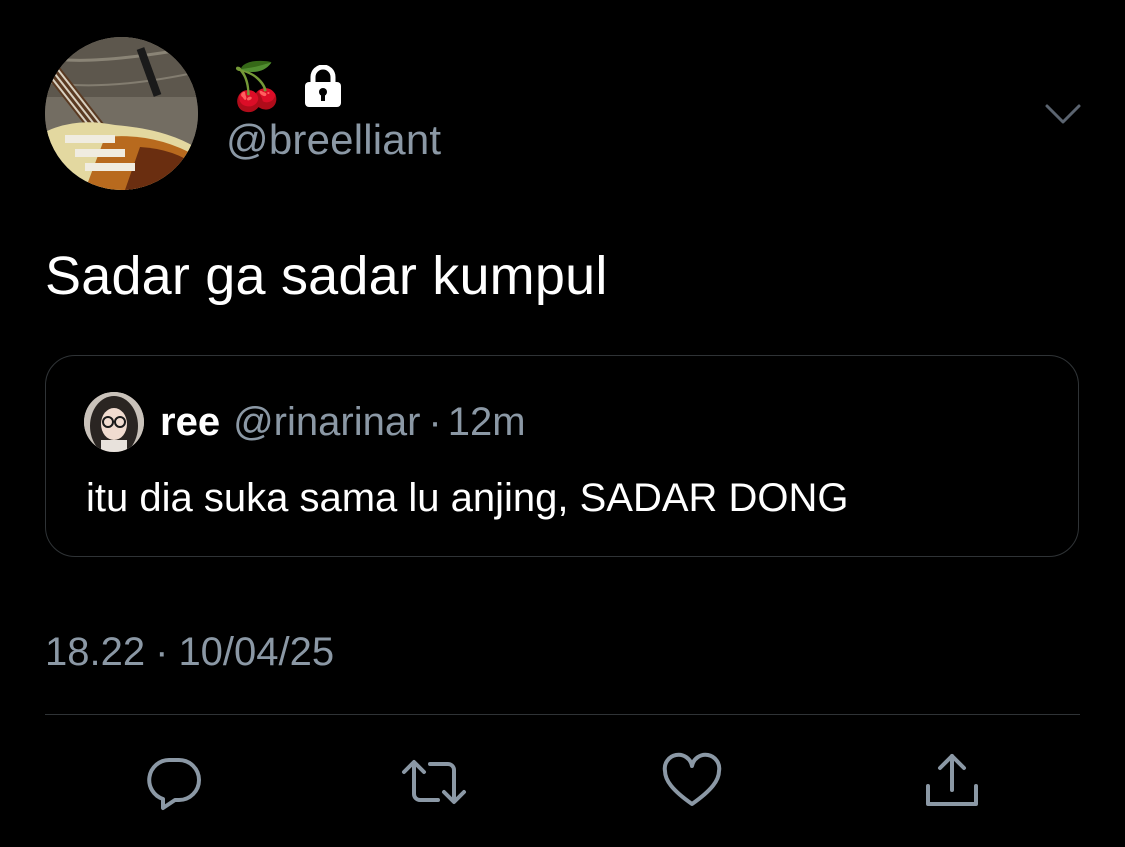 This screenshot has width=1125, height=847. What do you see at coordinates (486, 422) in the screenshot?
I see `quote-time: 12m` at bounding box center [486, 422].